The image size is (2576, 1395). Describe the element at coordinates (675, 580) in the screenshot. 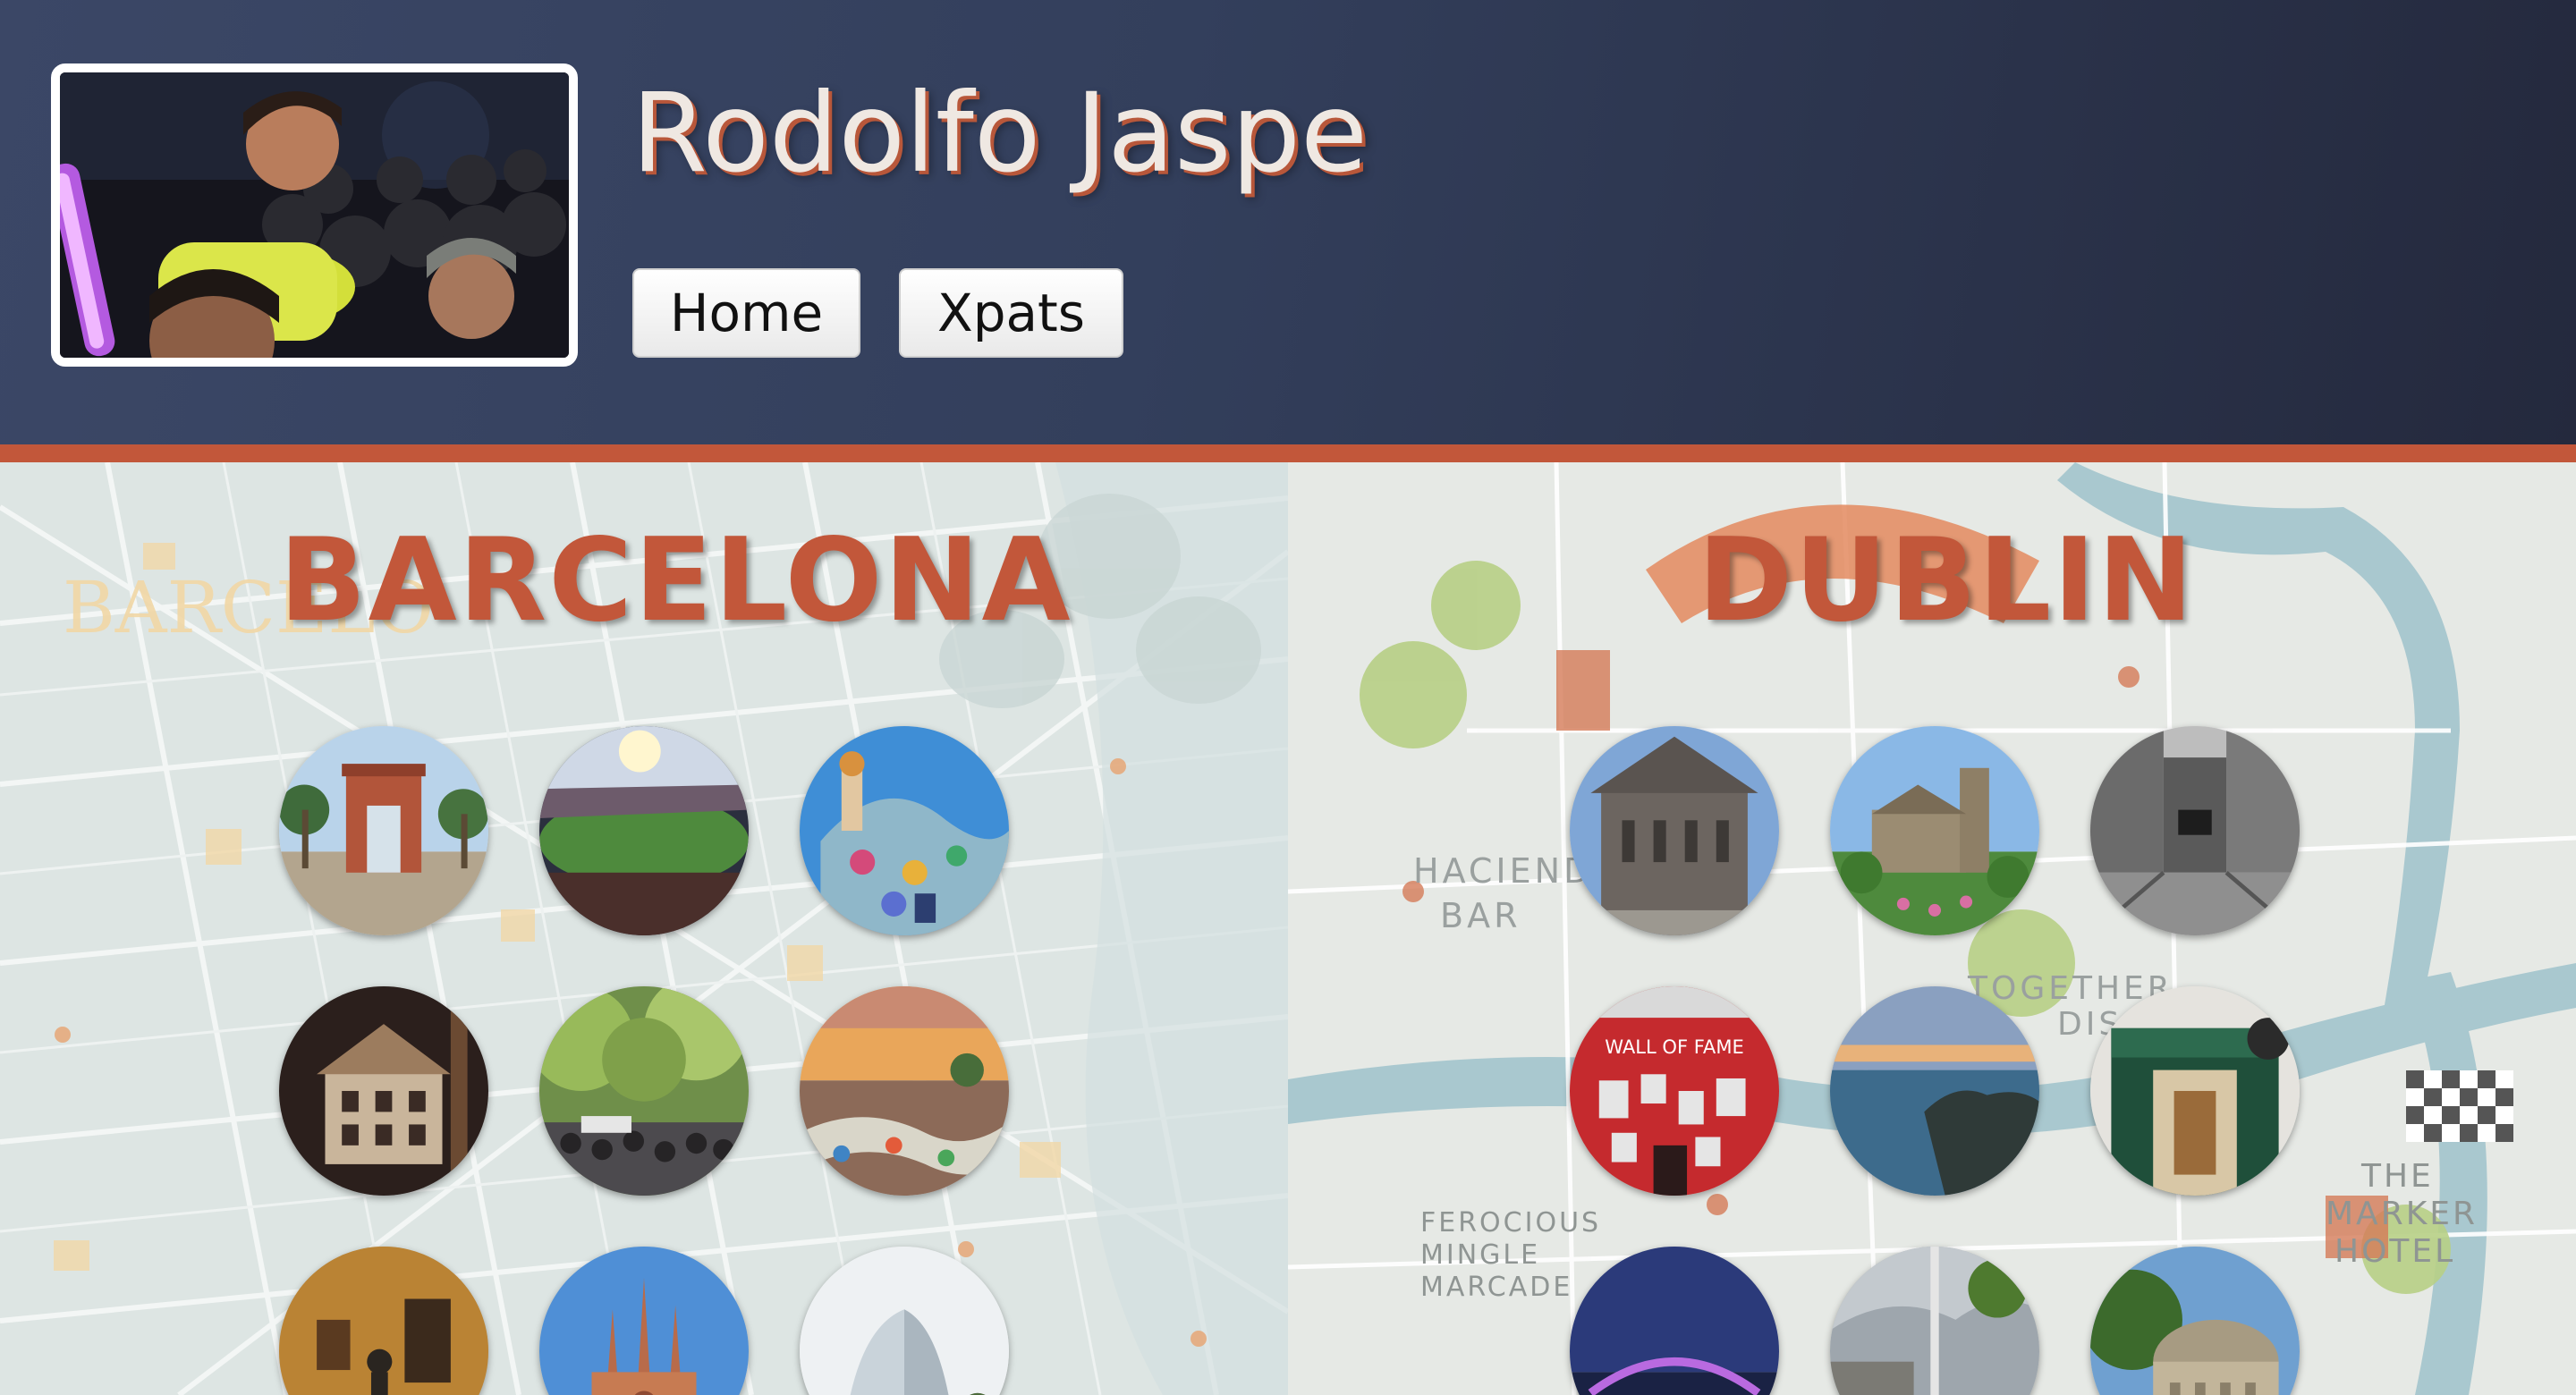

I see `city-title-barcelona: BARCELONA` at that location.